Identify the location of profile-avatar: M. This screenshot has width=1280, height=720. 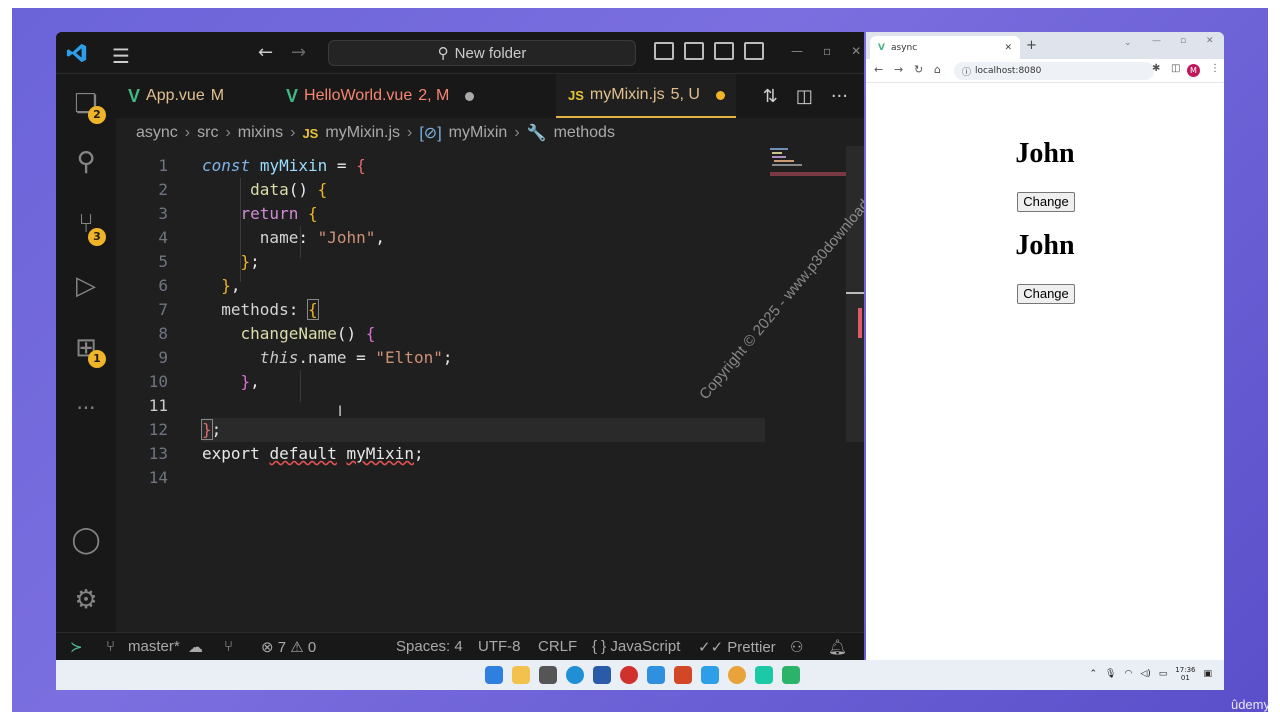
(1193, 70).